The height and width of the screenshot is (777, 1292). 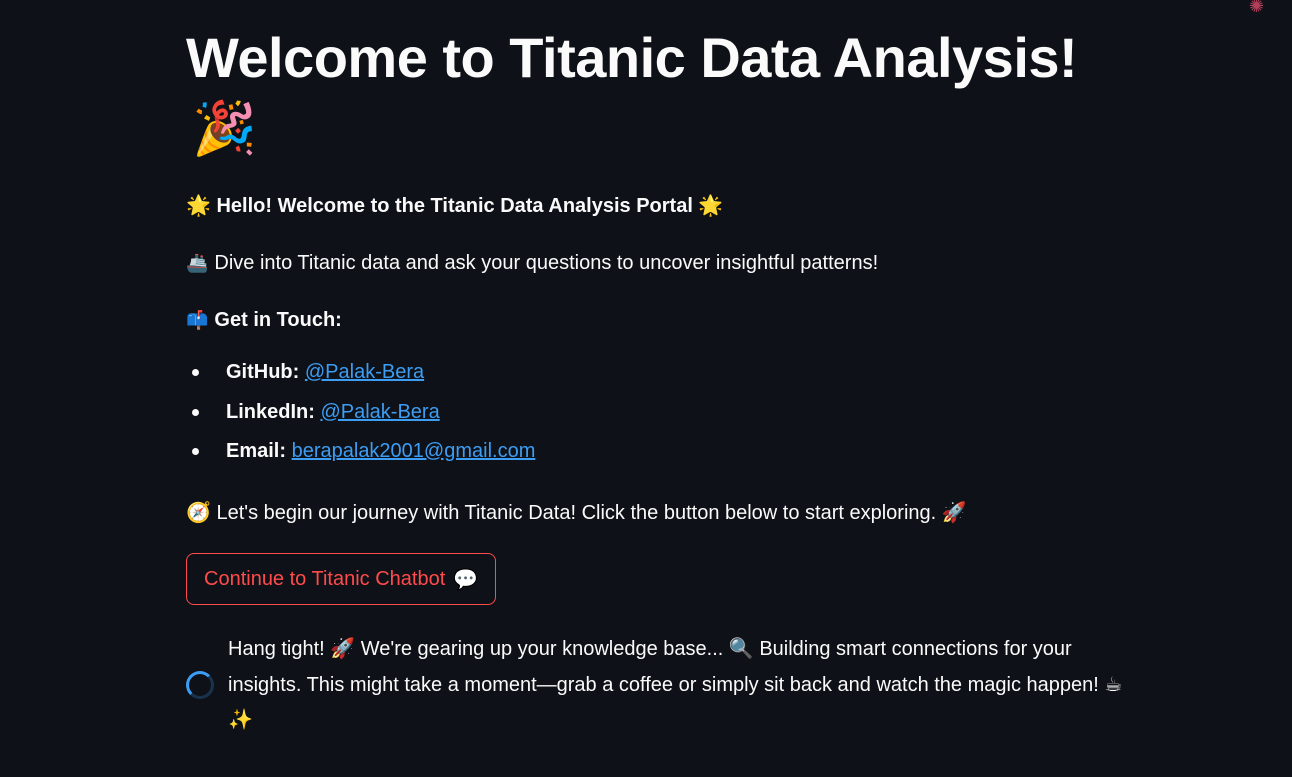 I want to click on contact-item-linkedin: LinkedIn: @Palak-Bera, so click(x=360, y=418).